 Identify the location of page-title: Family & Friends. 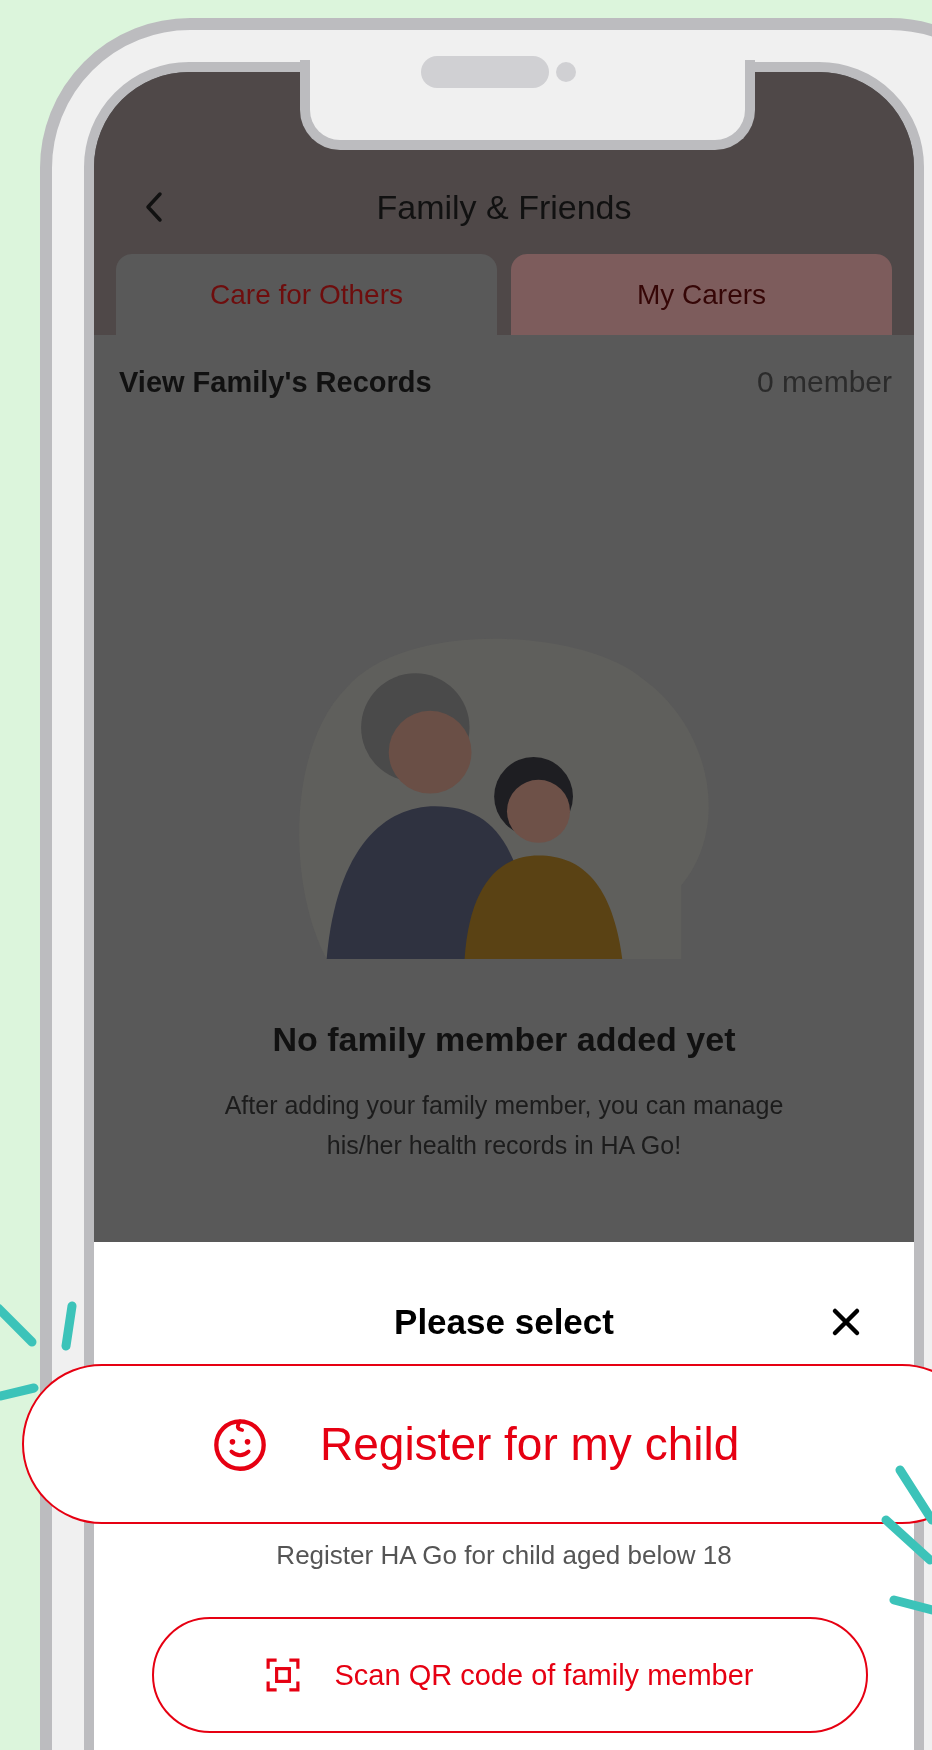
(504, 207).